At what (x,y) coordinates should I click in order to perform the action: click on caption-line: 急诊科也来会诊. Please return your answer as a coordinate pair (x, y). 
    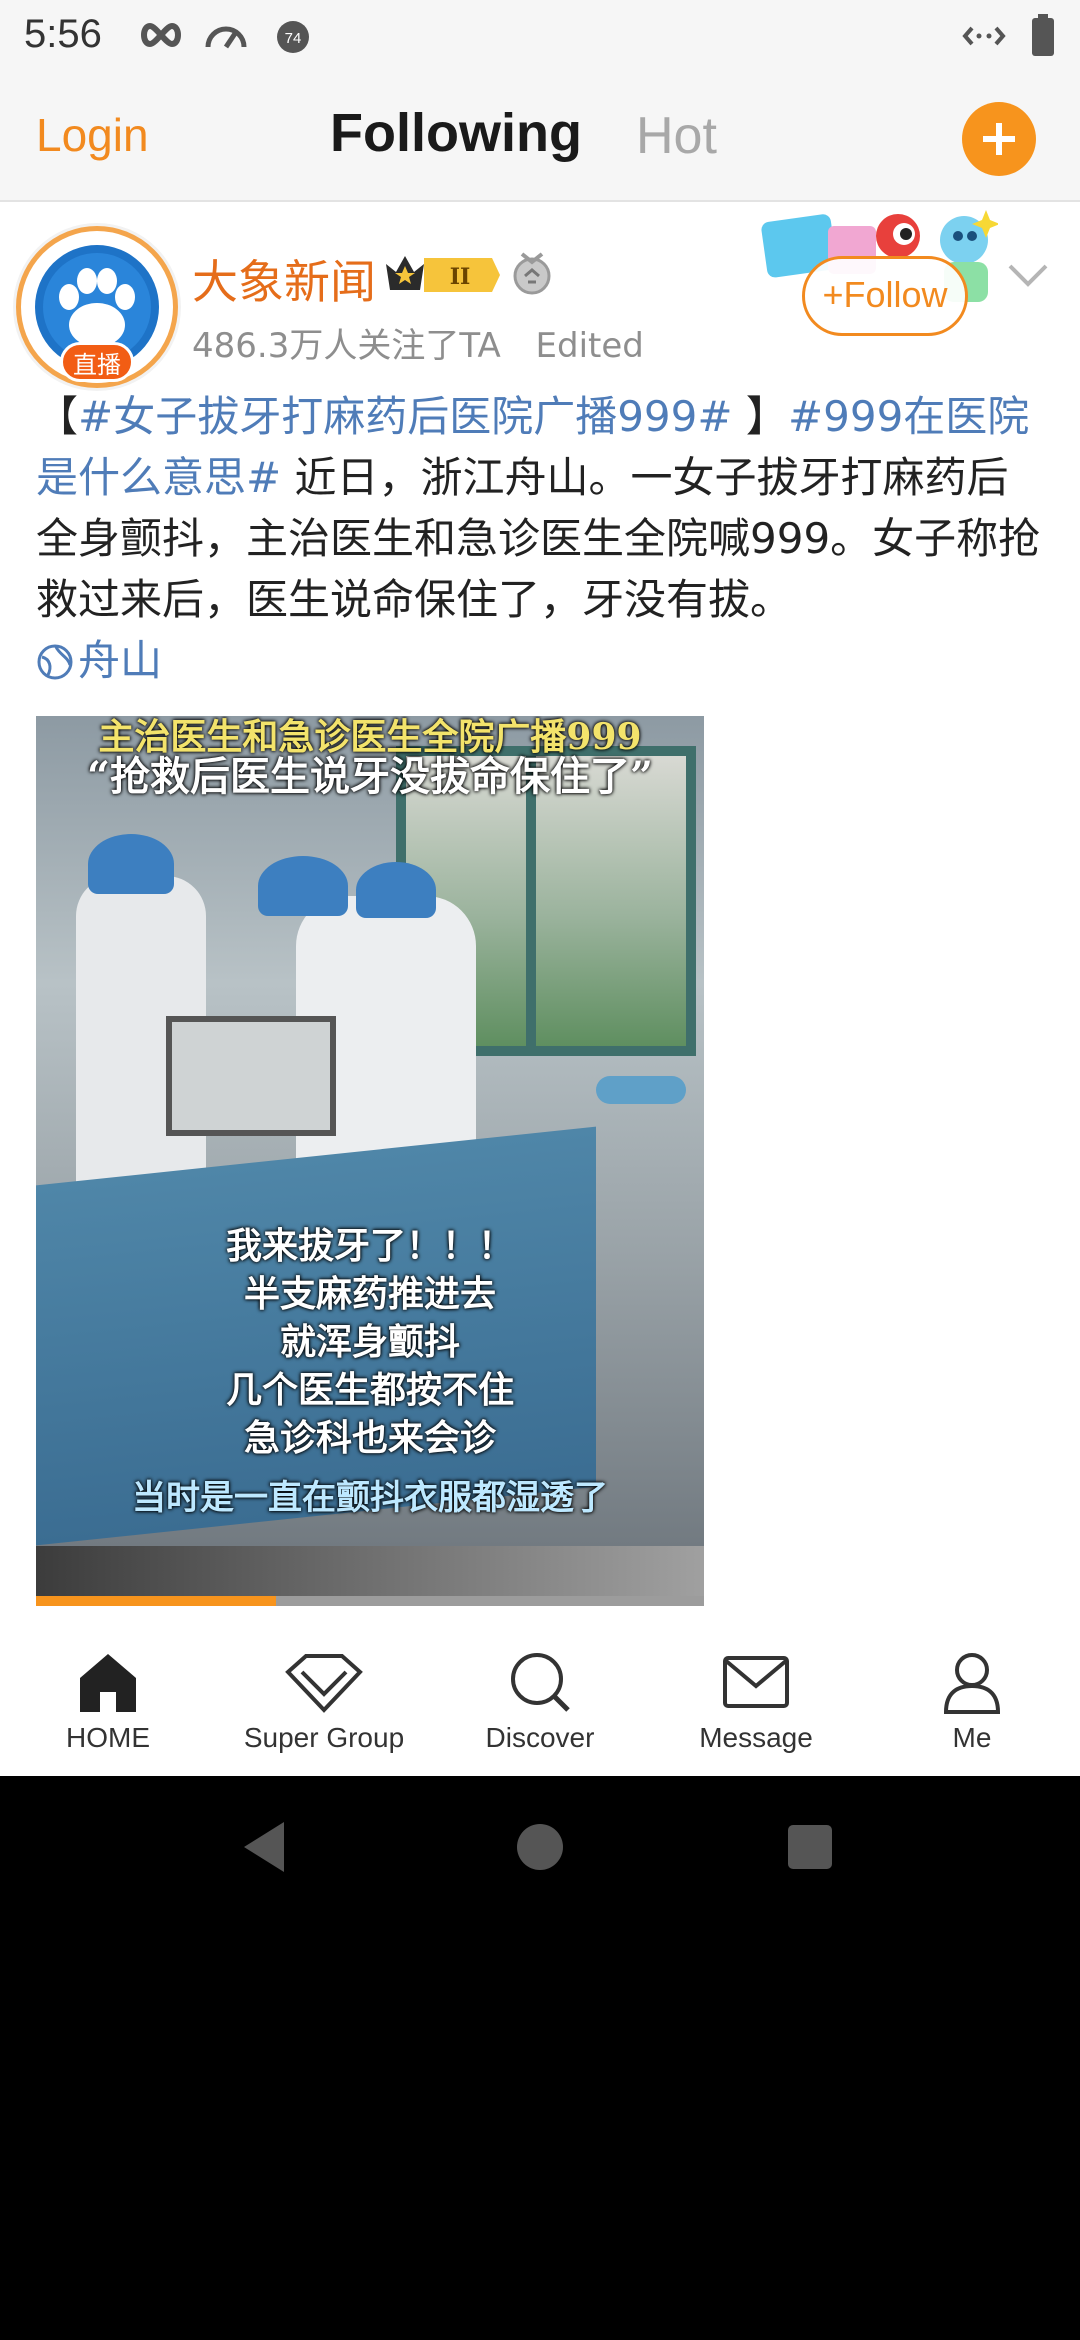
    Looking at the image, I should click on (369, 1438).